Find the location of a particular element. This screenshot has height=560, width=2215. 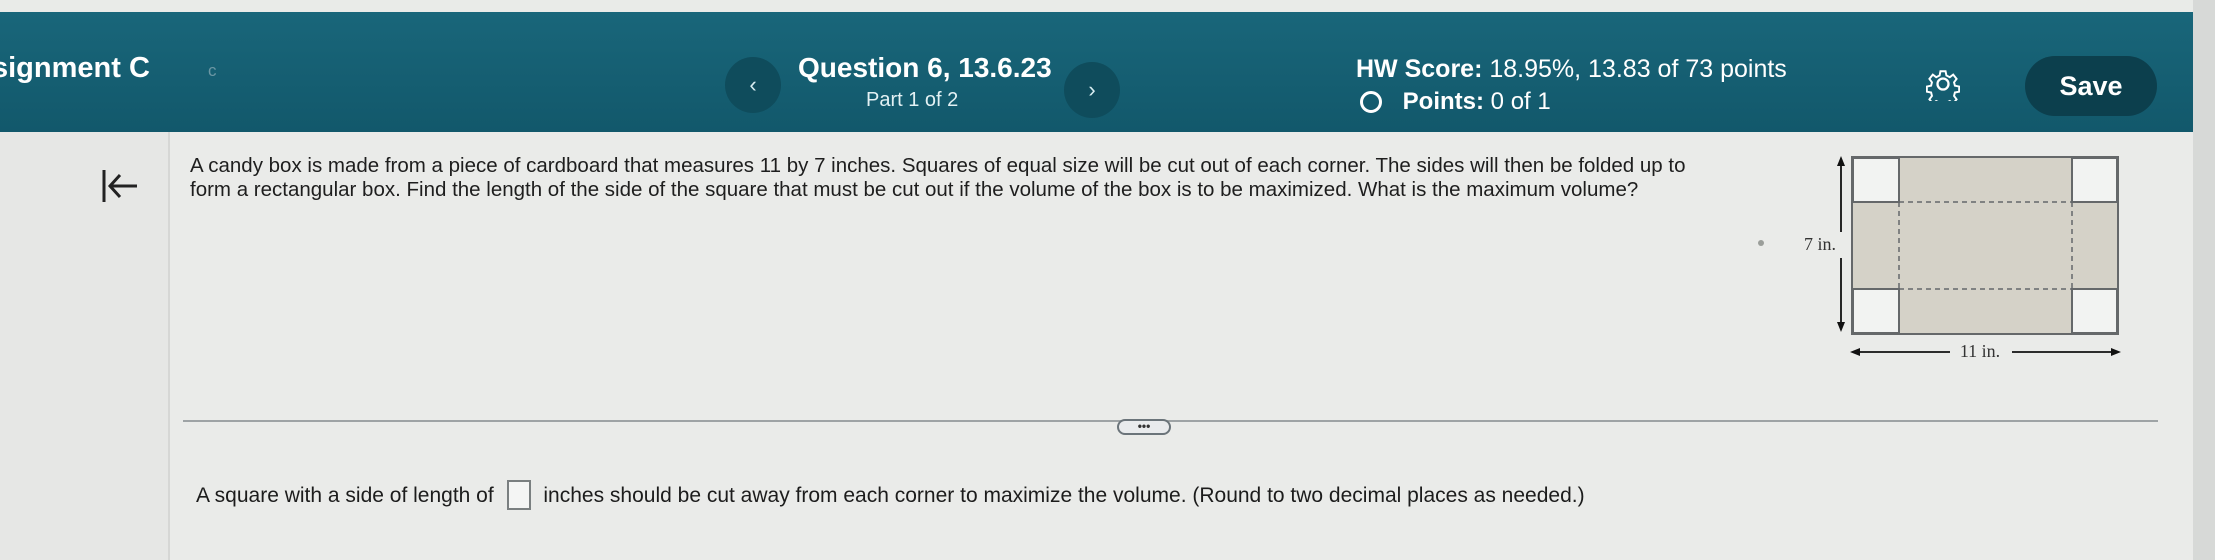

hw-score-value: 18.95%, 13.83 of 73 points is located at coordinates (1638, 69).